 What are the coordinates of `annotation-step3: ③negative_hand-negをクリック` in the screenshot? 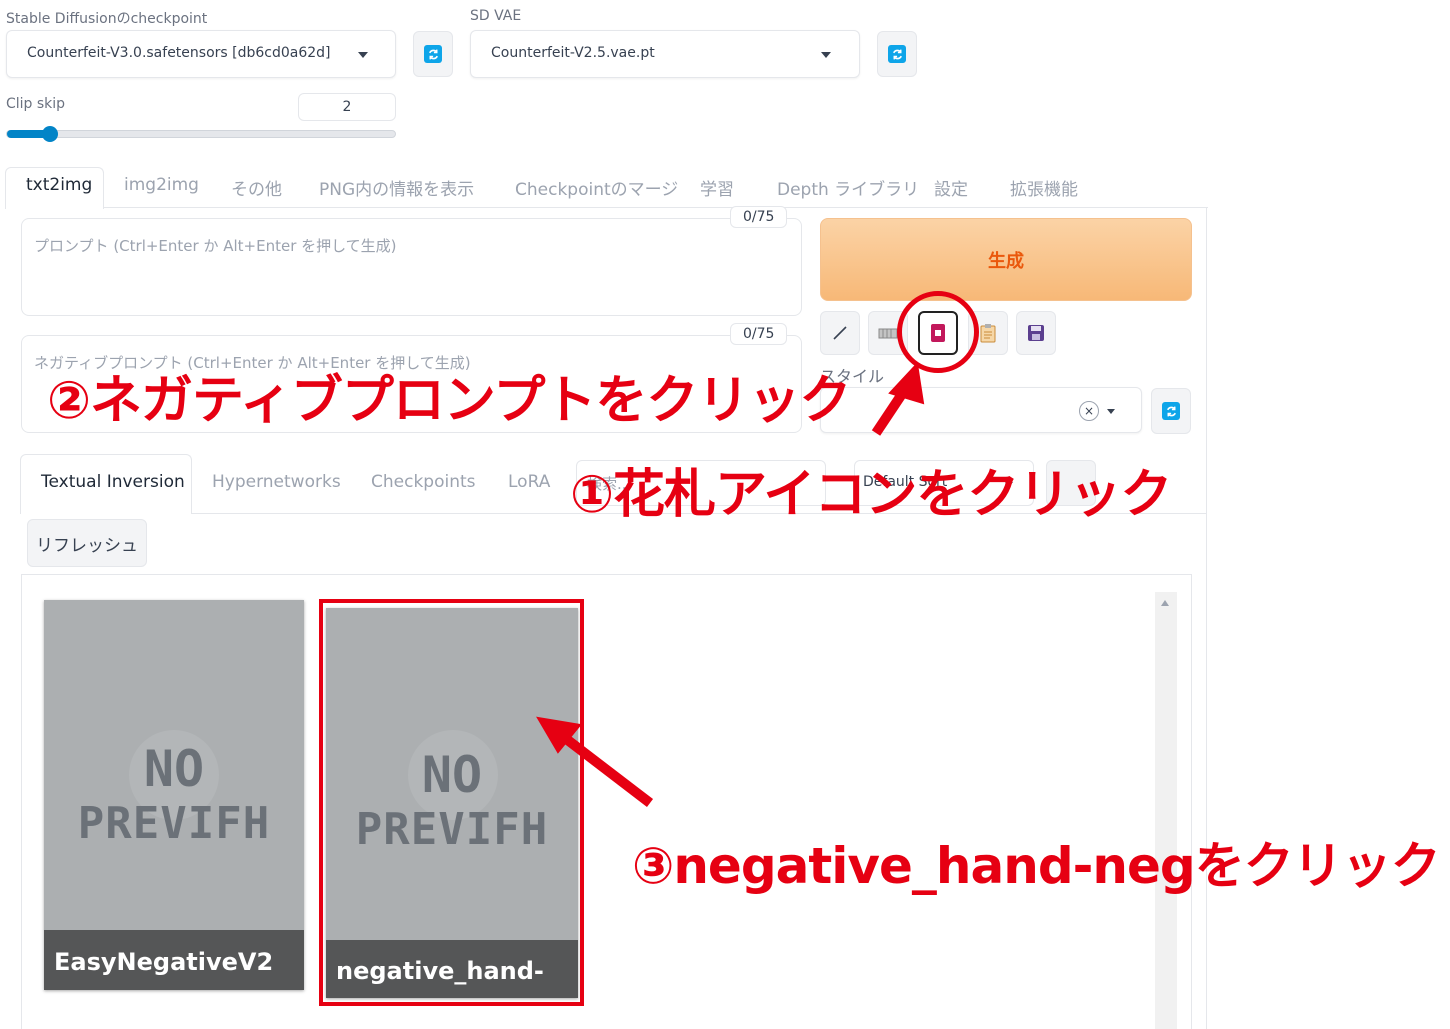 It's located at (1036, 866).